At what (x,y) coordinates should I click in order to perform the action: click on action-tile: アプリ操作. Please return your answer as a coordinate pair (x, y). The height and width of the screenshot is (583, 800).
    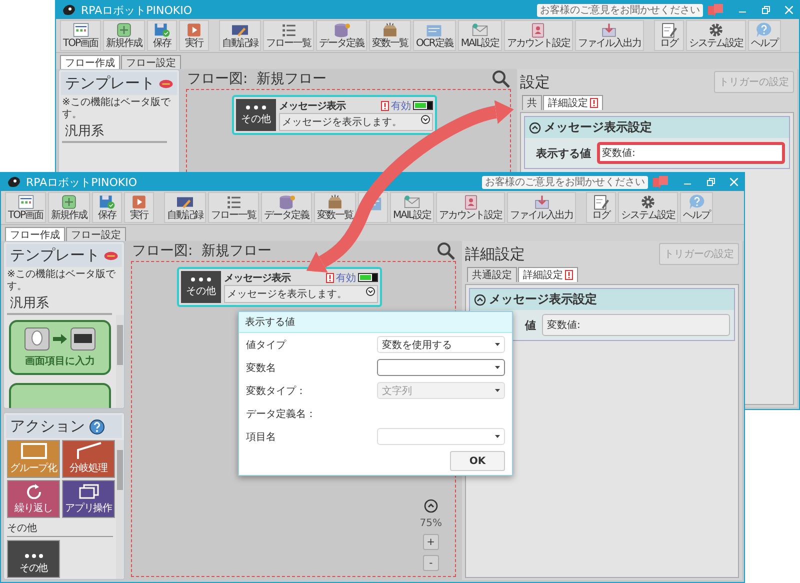
    Looking at the image, I should click on (88, 499).